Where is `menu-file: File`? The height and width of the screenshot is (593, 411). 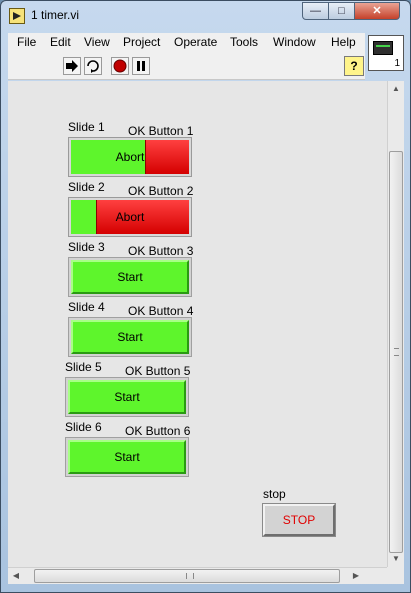 menu-file: File is located at coordinates (26, 42).